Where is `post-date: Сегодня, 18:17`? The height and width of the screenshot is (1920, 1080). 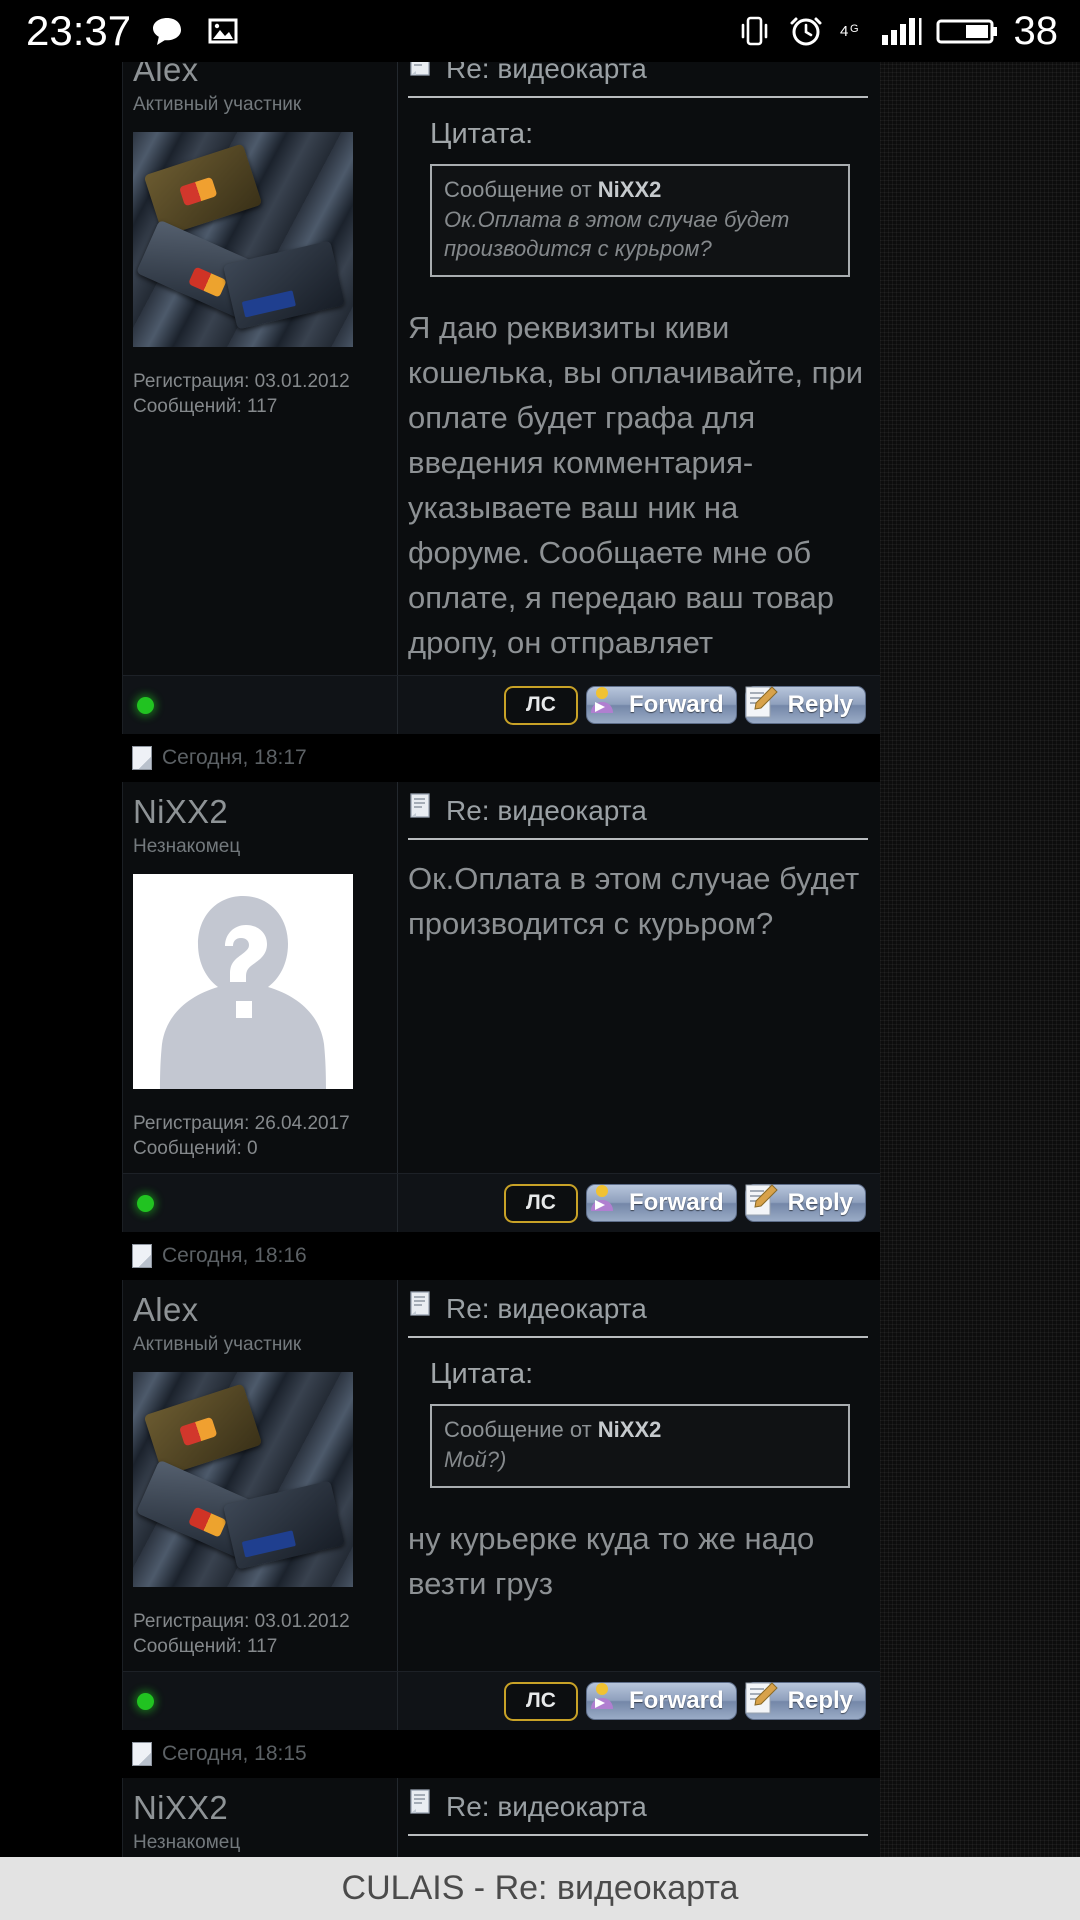
post-date: Сегодня, 18:17 is located at coordinates (234, 757).